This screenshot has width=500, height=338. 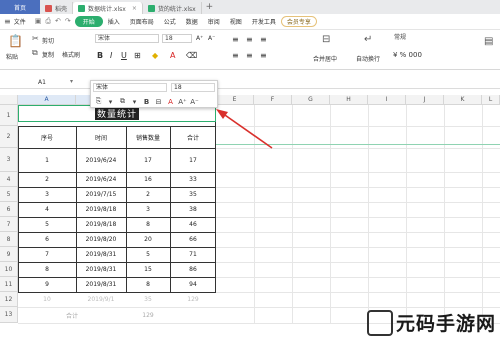 I want to click on table-cell: 17, so click(x=193, y=160).